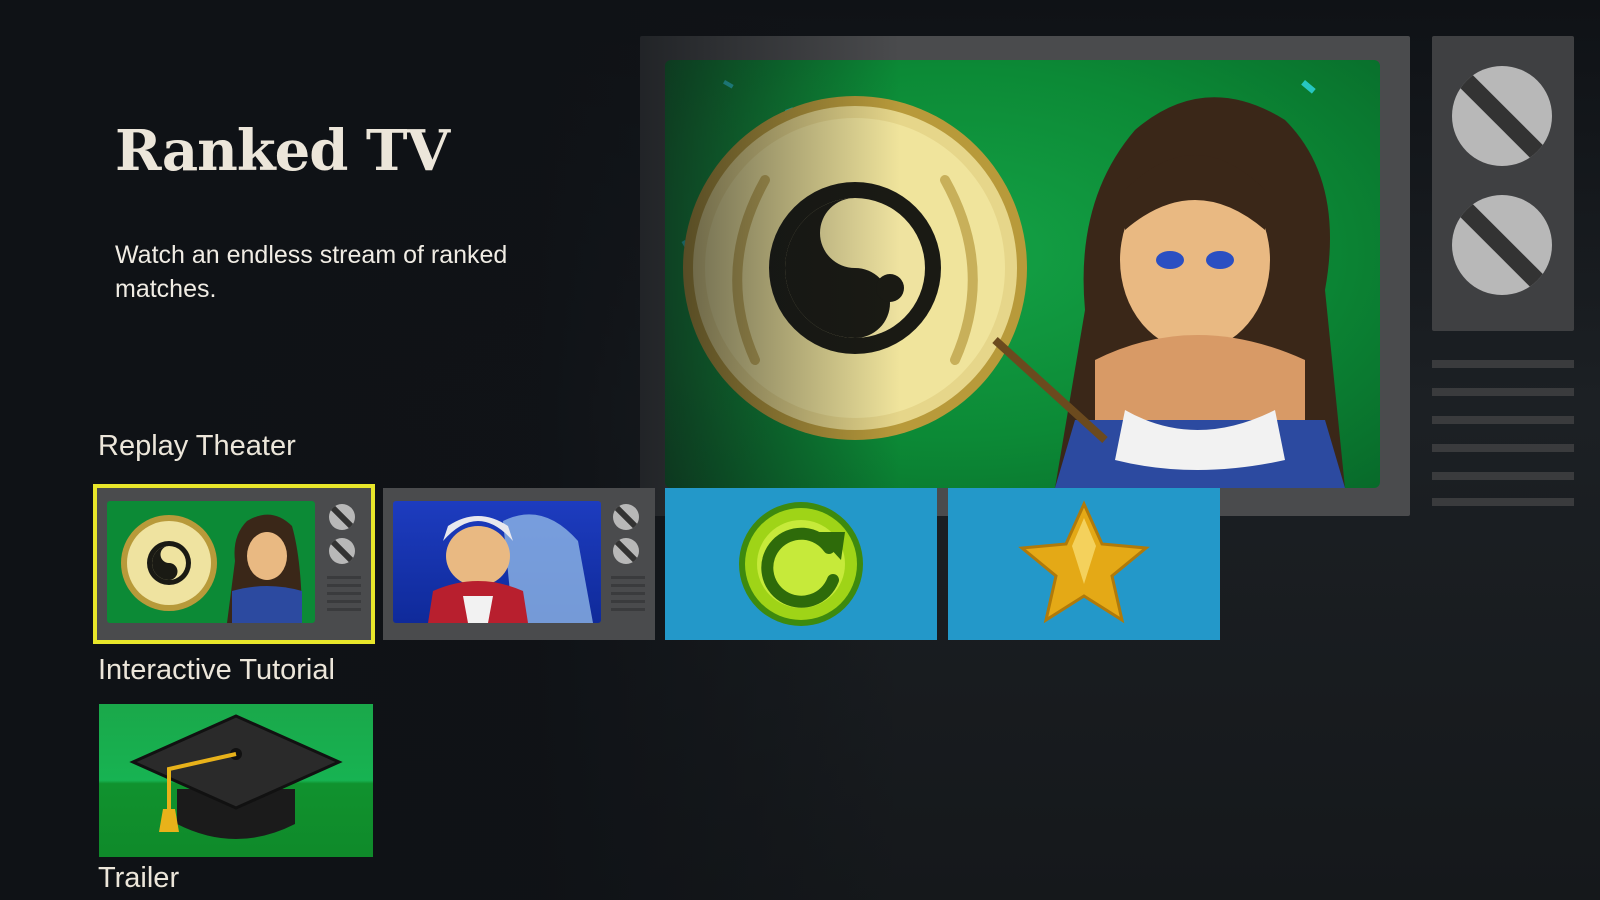  I want to click on tile-interactive-tutorial, so click(236, 780).